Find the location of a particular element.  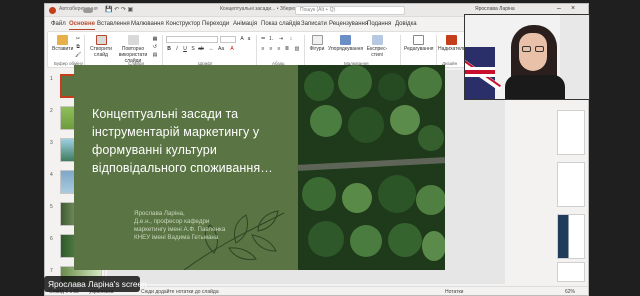

font-name-select is located at coordinates (192, 39).